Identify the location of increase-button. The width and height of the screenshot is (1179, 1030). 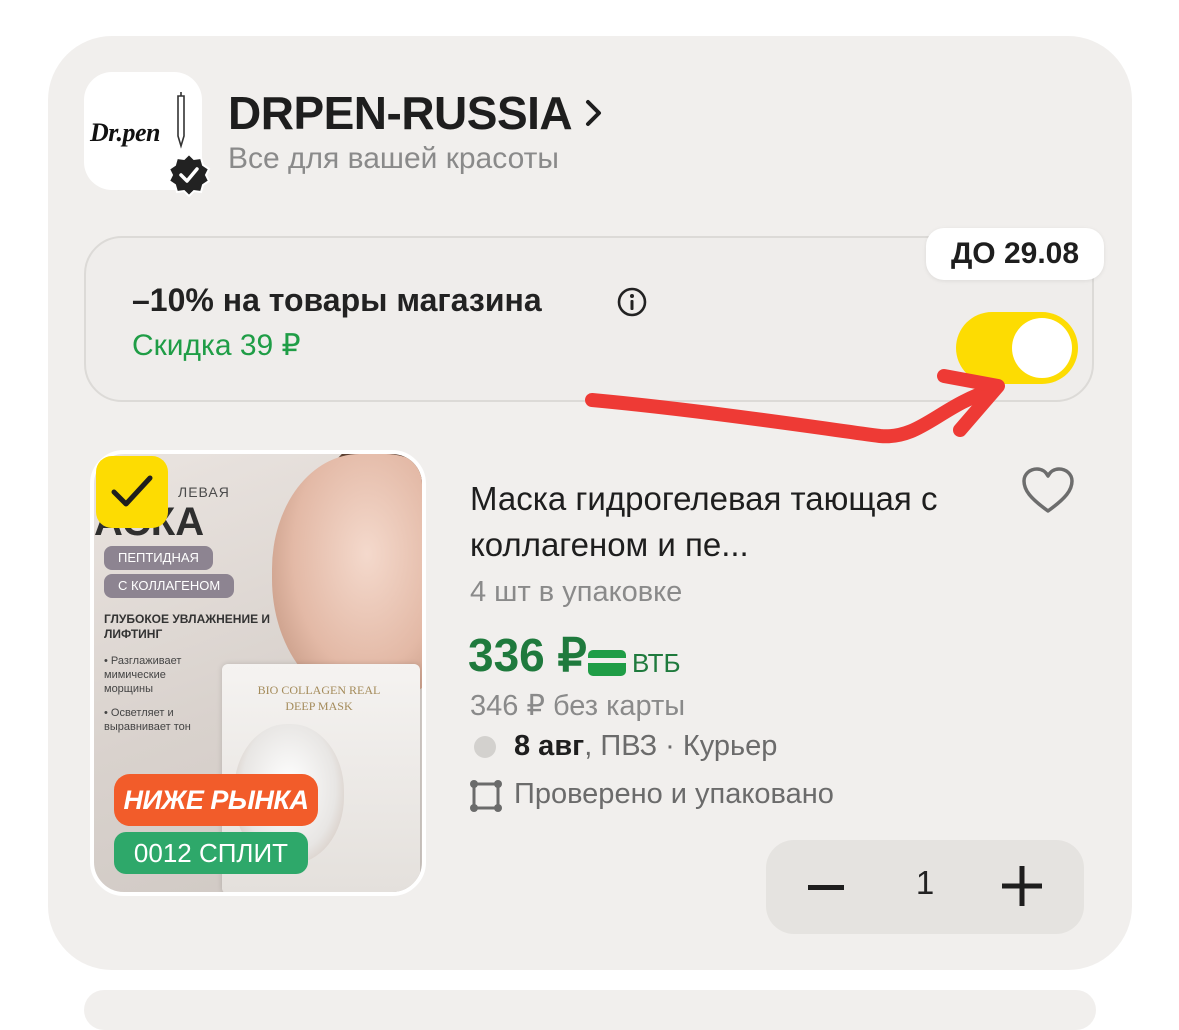
(1022, 886).